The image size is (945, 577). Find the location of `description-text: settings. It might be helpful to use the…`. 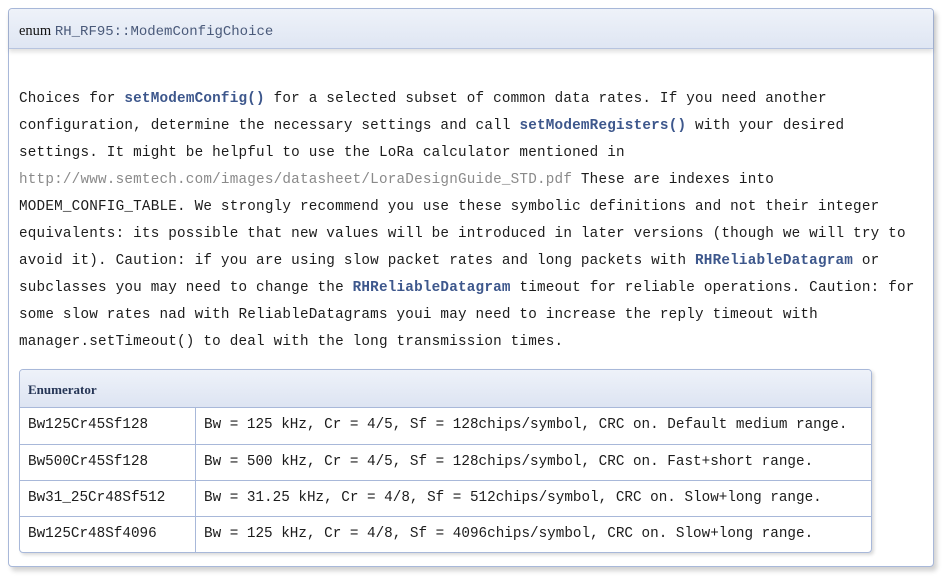

description-text: settings. It might be helpful to use the… is located at coordinates (322, 153).